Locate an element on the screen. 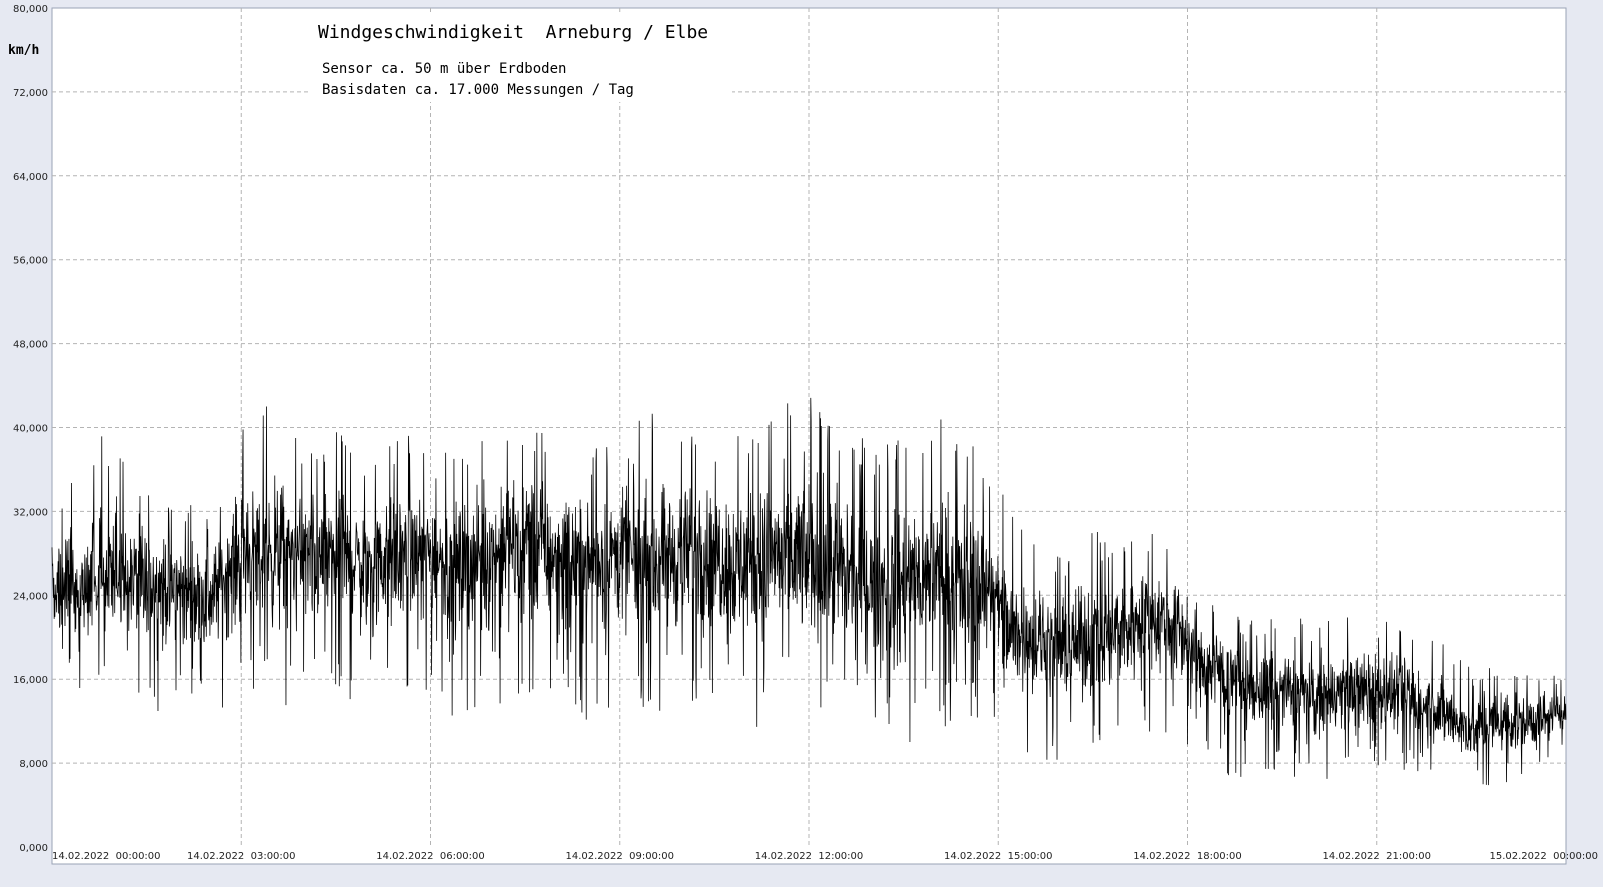 This screenshot has width=1603, height=887. x-tick-label: 14.02.2022 03:00:00 is located at coordinates (241, 856).